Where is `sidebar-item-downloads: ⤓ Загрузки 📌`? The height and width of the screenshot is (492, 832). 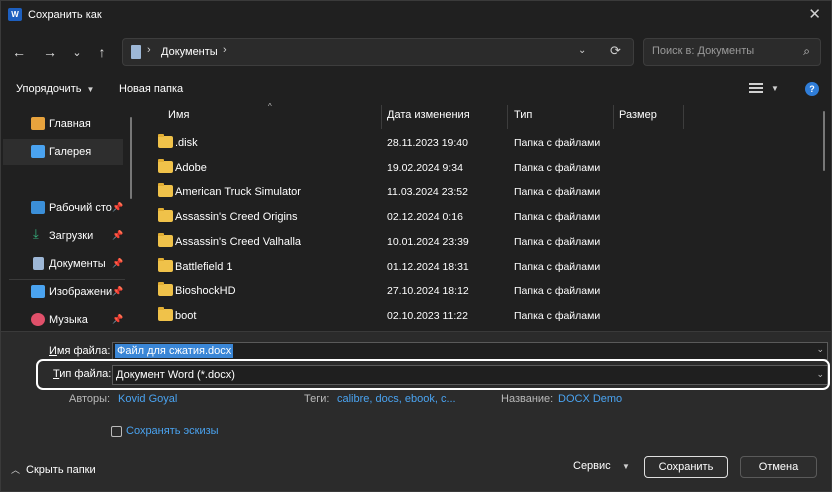 sidebar-item-downloads: ⤓ Загрузки 📌 is located at coordinates (63, 236).